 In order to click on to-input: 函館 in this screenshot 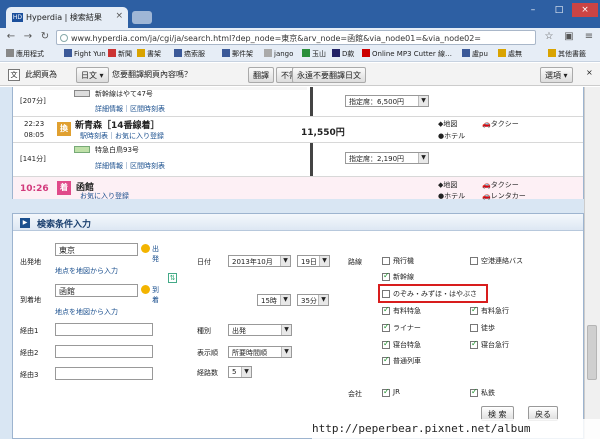, I will do `click(96, 290)`.